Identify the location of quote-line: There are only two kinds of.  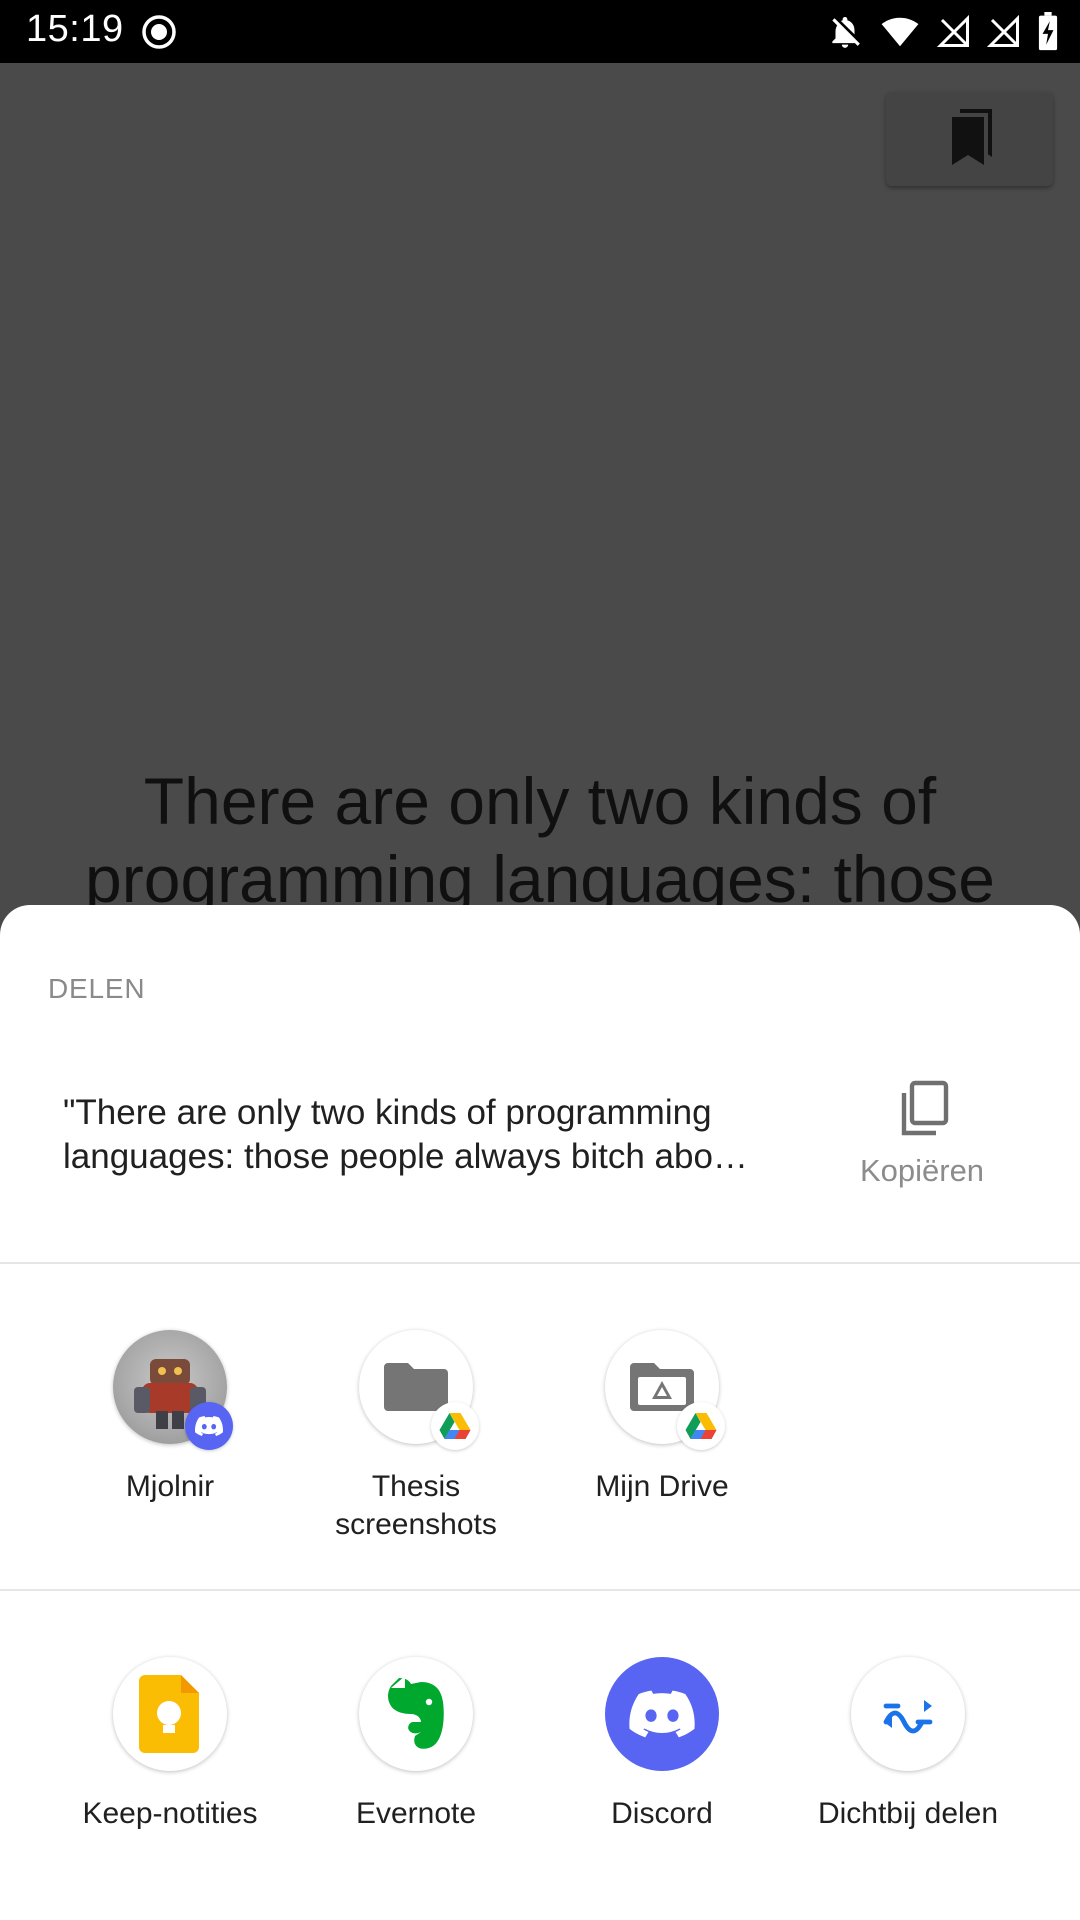
(540, 801).